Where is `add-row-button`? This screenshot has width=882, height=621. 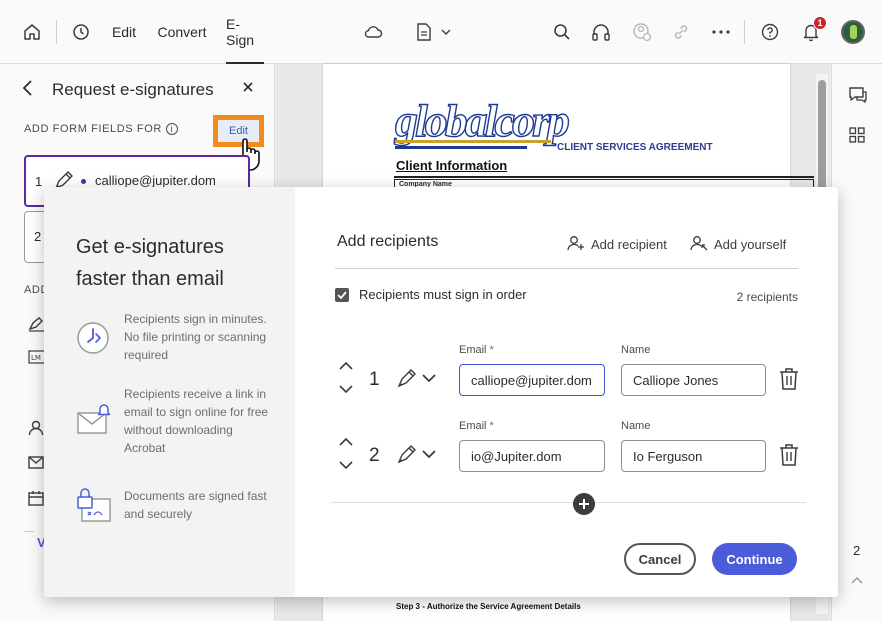 add-row-button is located at coordinates (584, 504).